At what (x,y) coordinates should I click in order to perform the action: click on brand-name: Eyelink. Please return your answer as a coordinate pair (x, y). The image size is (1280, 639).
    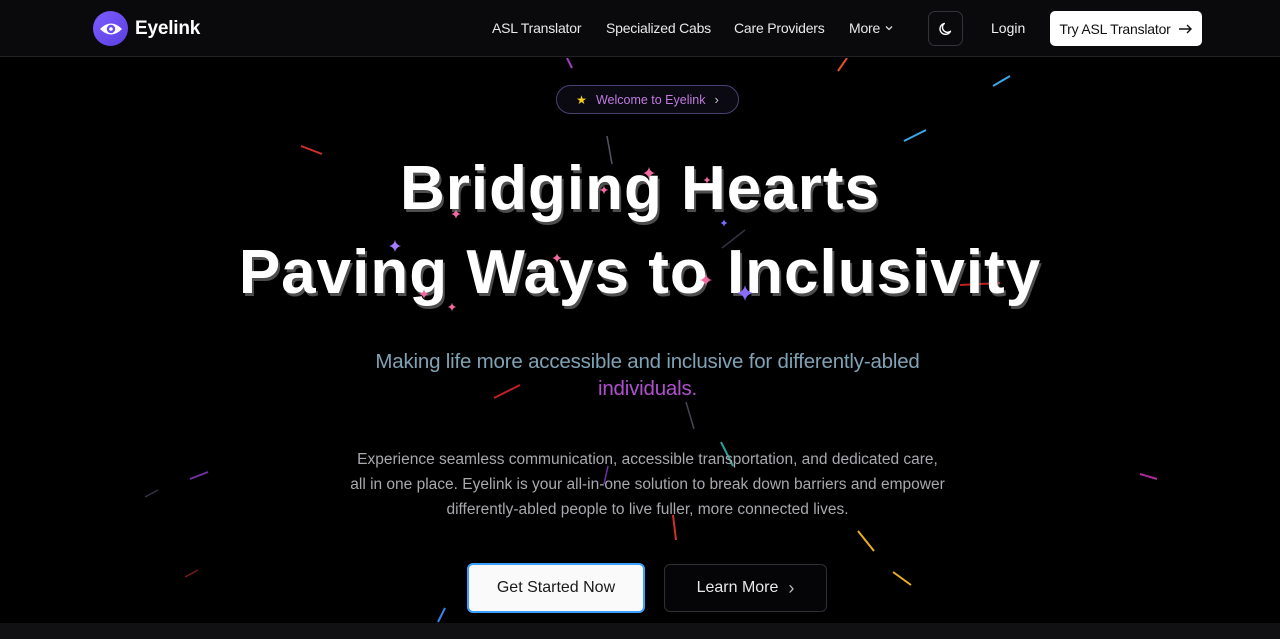
    Looking at the image, I should click on (168, 28).